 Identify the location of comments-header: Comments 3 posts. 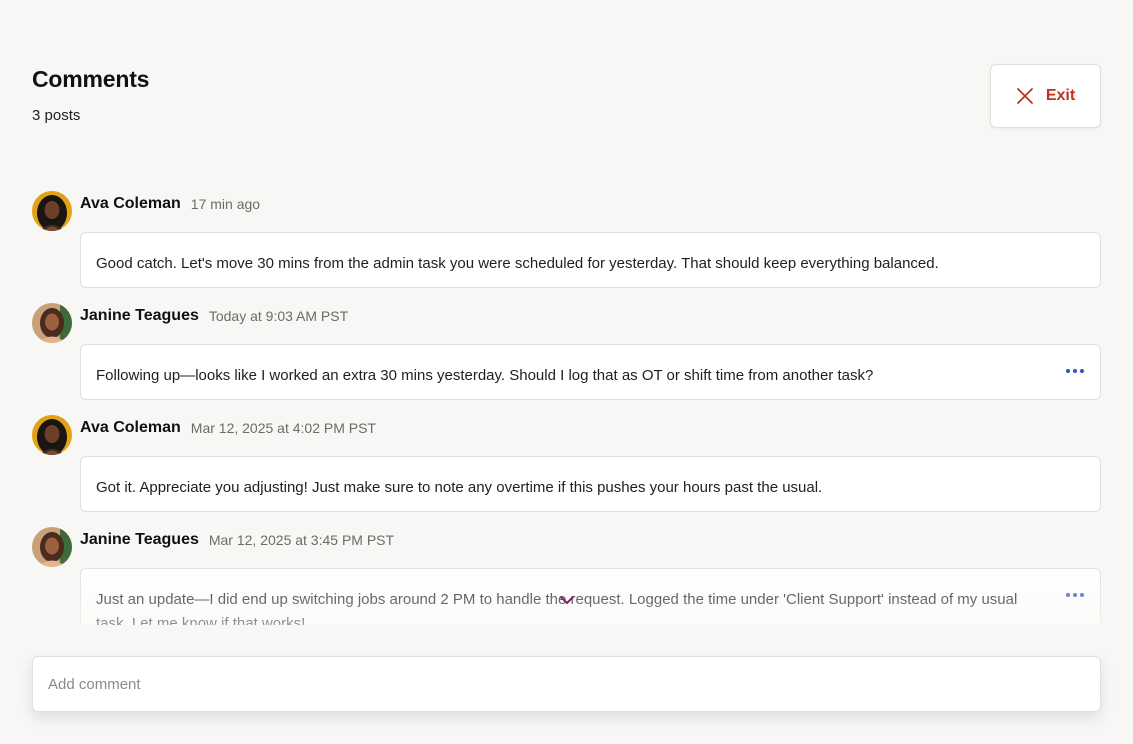
(90, 95).